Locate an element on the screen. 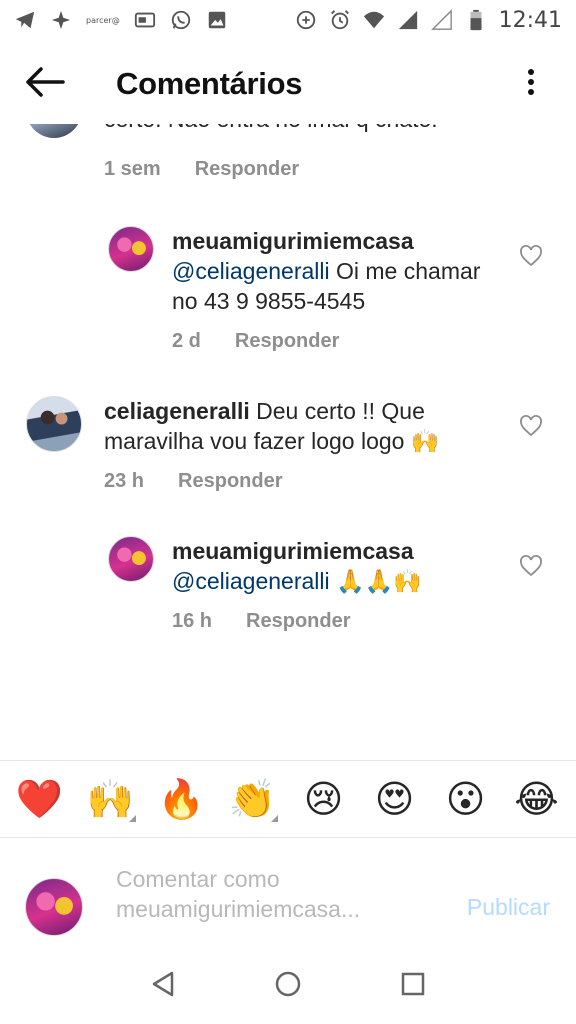 Image resolution: width=576 pixels, height=1024 pixels. comment-meta: 23 h Responder is located at coordinates (193, 481).